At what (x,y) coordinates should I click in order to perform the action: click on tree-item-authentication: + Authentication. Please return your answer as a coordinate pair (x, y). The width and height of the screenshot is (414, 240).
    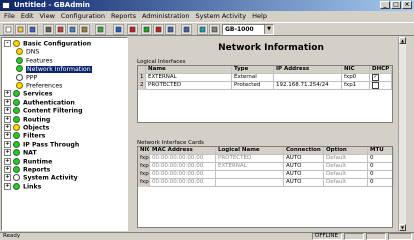
    Looking at the image, I should click on (39, 102).